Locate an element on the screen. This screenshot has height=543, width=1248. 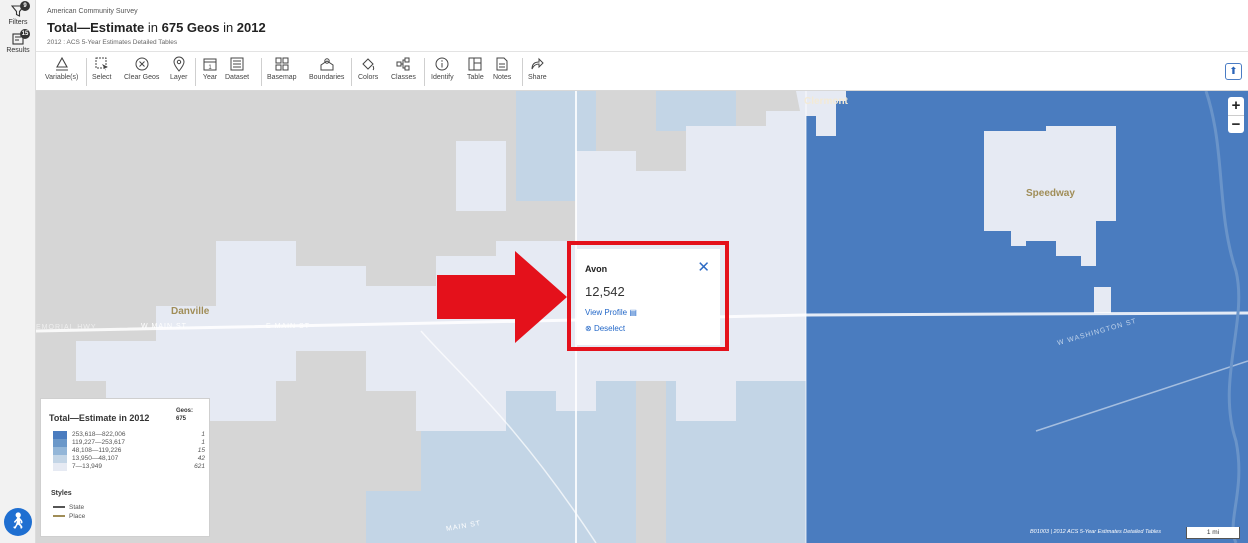
tool-variables: Variable(s) is located at coordinates (61, 68).